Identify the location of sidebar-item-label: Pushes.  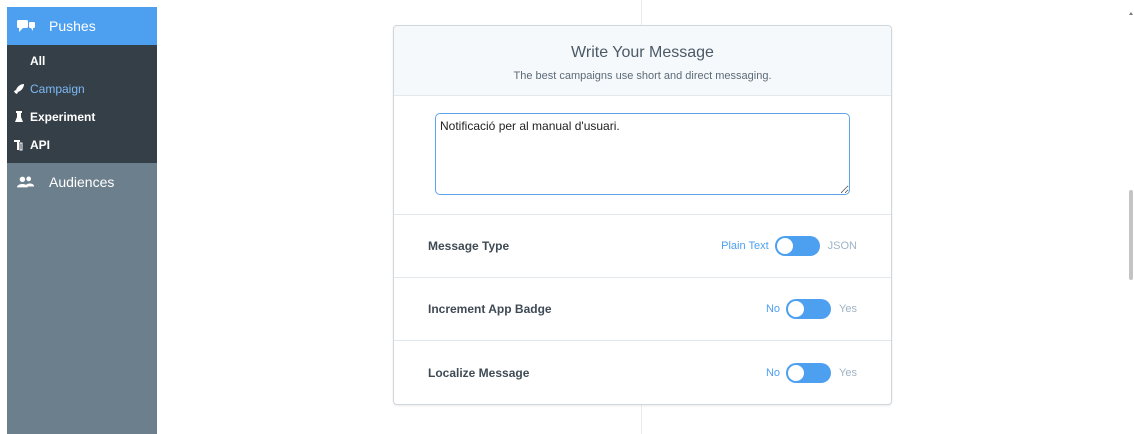
(72, 26).